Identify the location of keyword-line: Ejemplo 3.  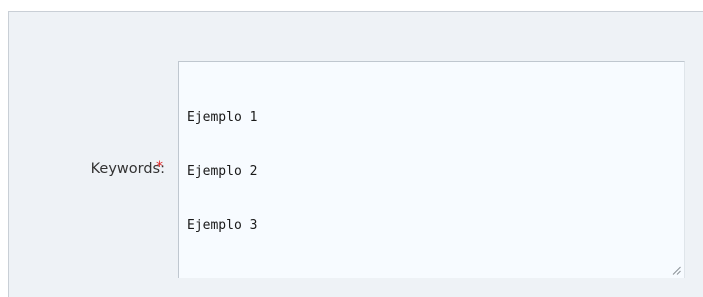
(222, 225).